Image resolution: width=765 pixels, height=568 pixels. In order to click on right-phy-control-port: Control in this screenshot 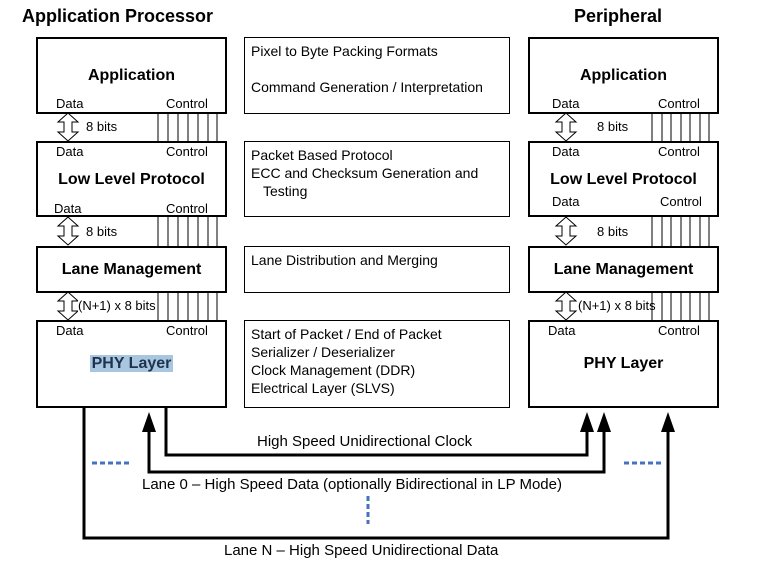, I will do `click(679, 330)`.